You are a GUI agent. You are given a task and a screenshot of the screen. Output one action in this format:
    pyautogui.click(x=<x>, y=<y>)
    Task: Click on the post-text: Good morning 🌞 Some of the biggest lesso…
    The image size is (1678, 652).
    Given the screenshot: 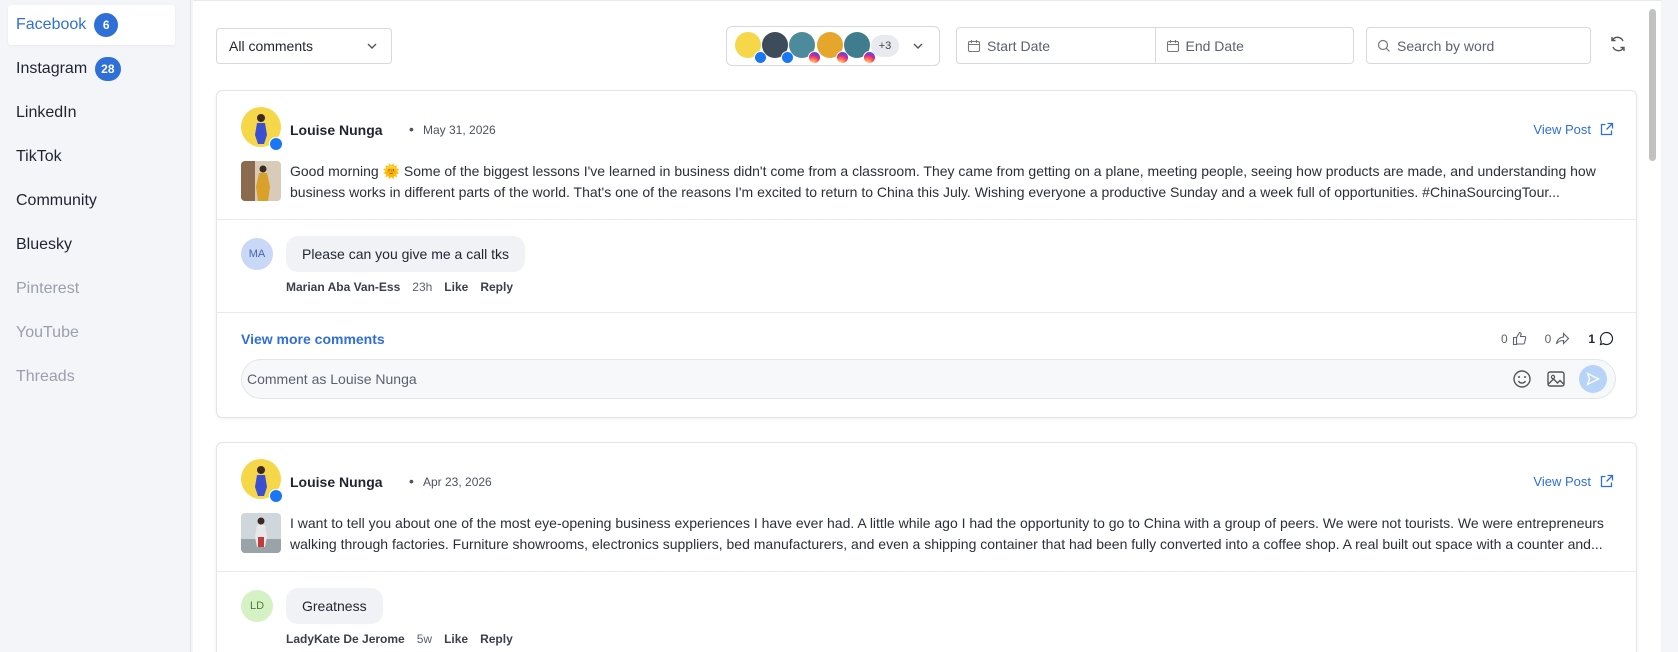 What is the action you would take?
    pyautogui.click(x=943, y=181)
    